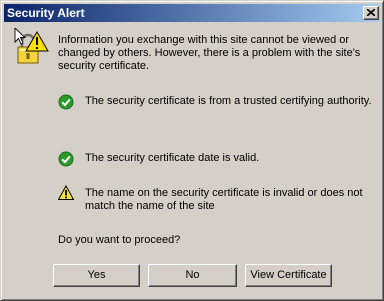 The image size is (384, 301). Describe the element at coordinates (66, 192) in the screenshot. I see `yellow-warning-icon` at that location.